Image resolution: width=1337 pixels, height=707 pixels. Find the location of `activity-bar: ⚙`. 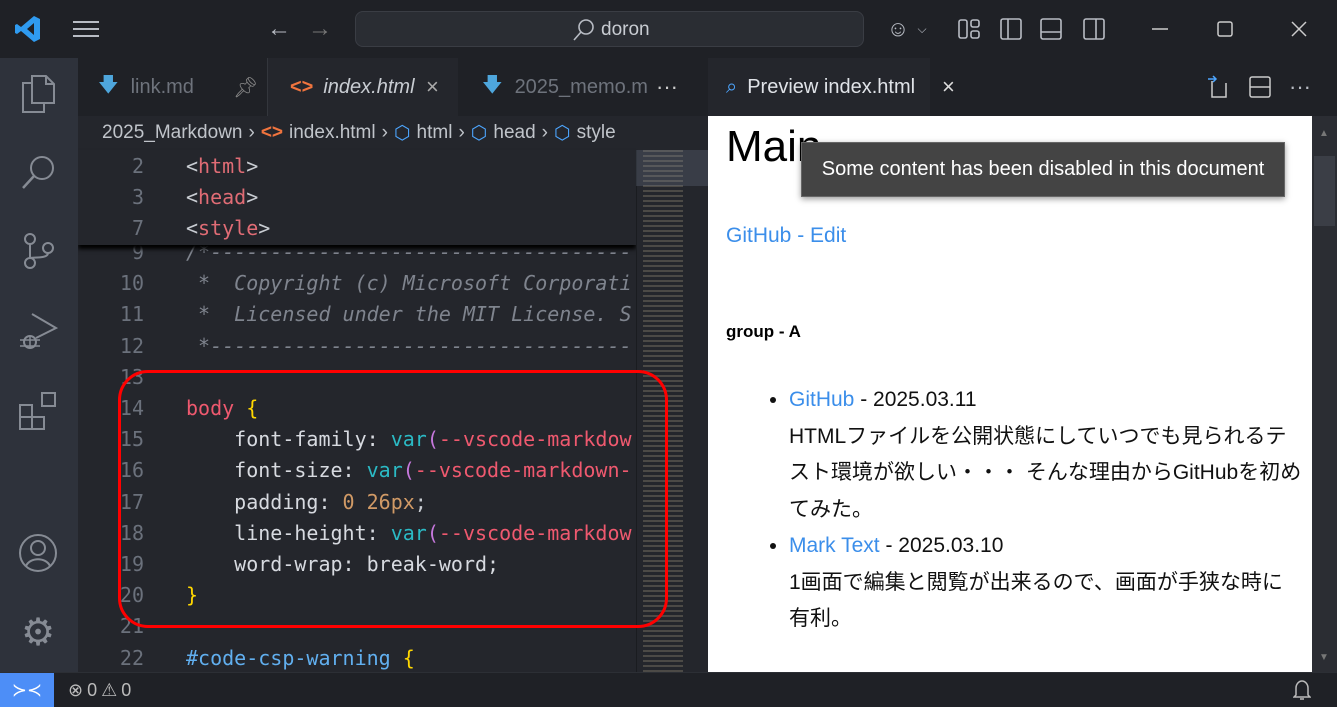

activity-bar: ⚙ is located at coordinates (39, 365).